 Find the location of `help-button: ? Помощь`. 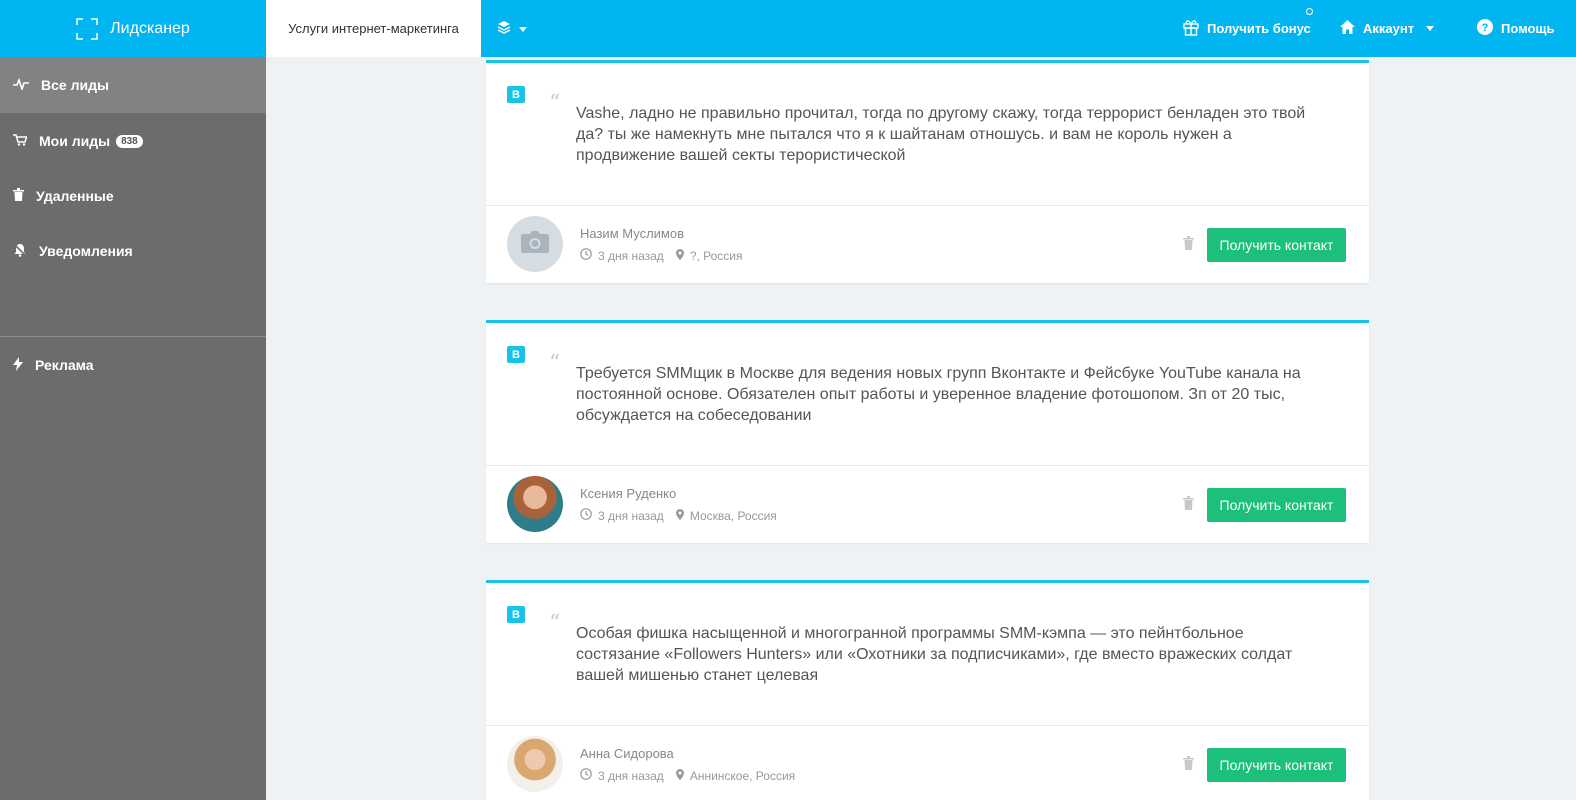

help-button: ? Помощь is located at coordinates (1515, 28).